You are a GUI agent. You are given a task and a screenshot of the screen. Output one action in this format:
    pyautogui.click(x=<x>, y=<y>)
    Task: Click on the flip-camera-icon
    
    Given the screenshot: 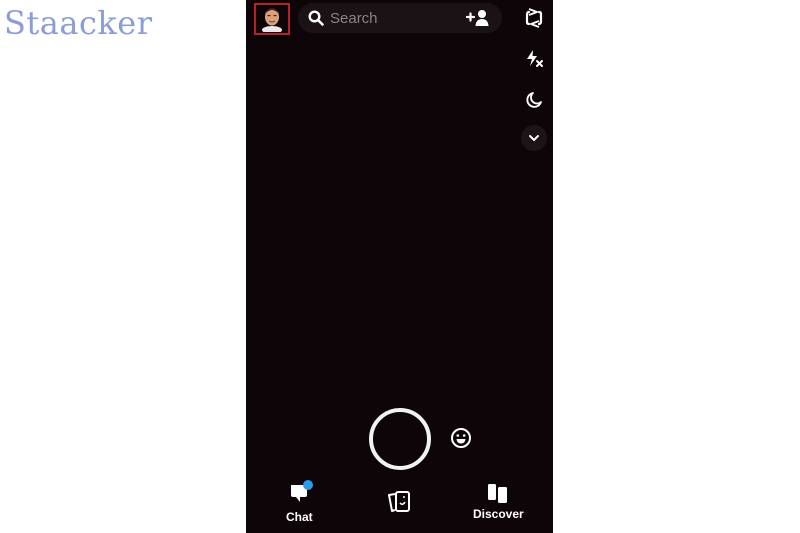 What is the action you would take?
    pyautogui.click(x=534, y=18)
    